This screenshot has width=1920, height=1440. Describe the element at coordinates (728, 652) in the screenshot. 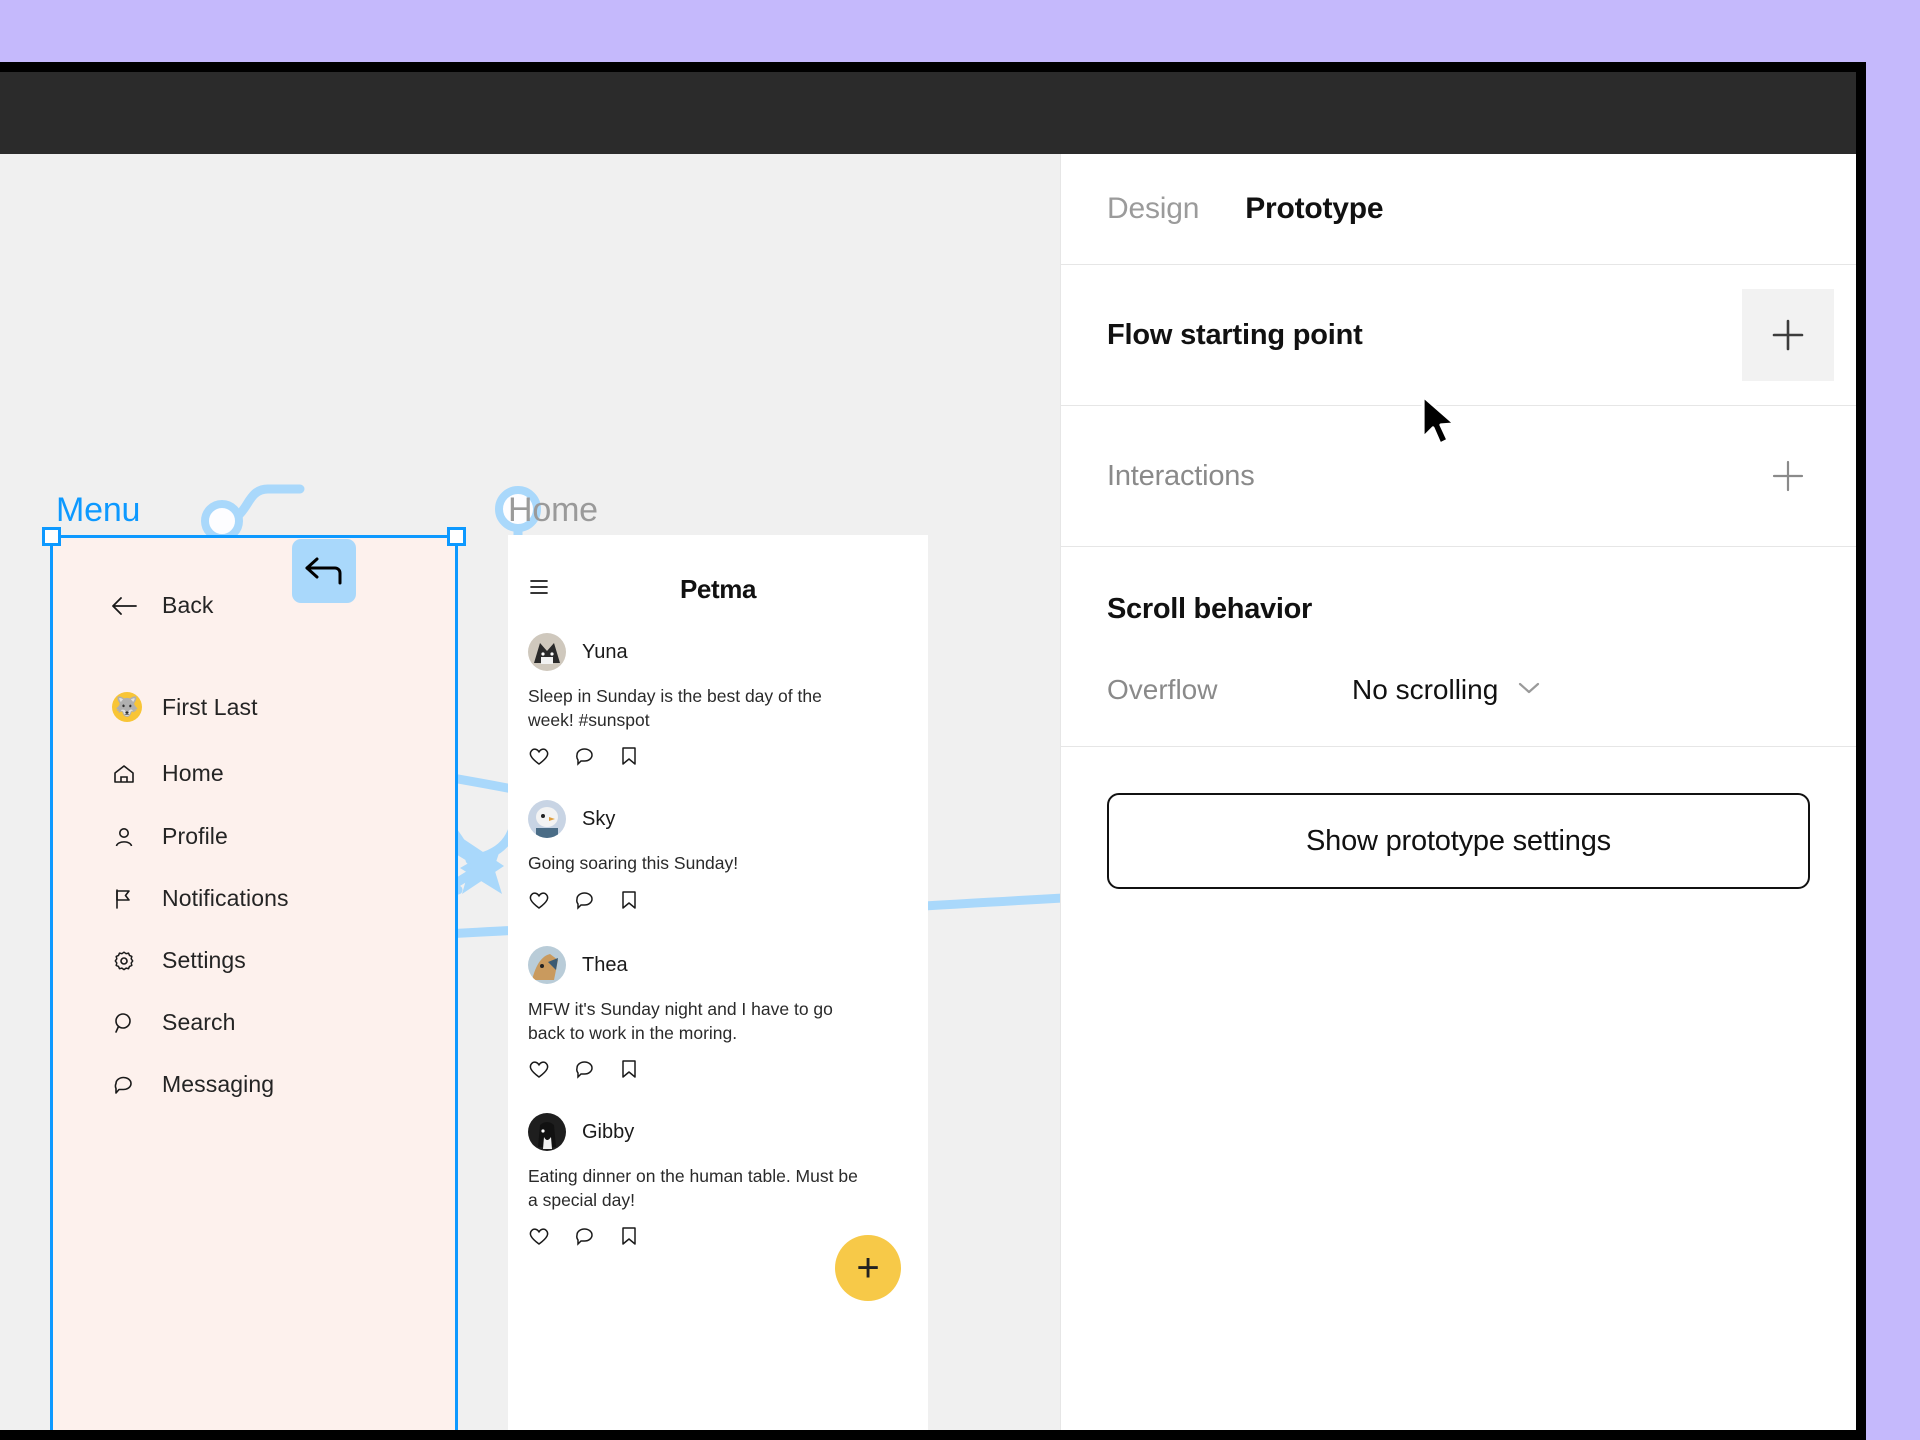

I see `post-header: Yuna` at that location.